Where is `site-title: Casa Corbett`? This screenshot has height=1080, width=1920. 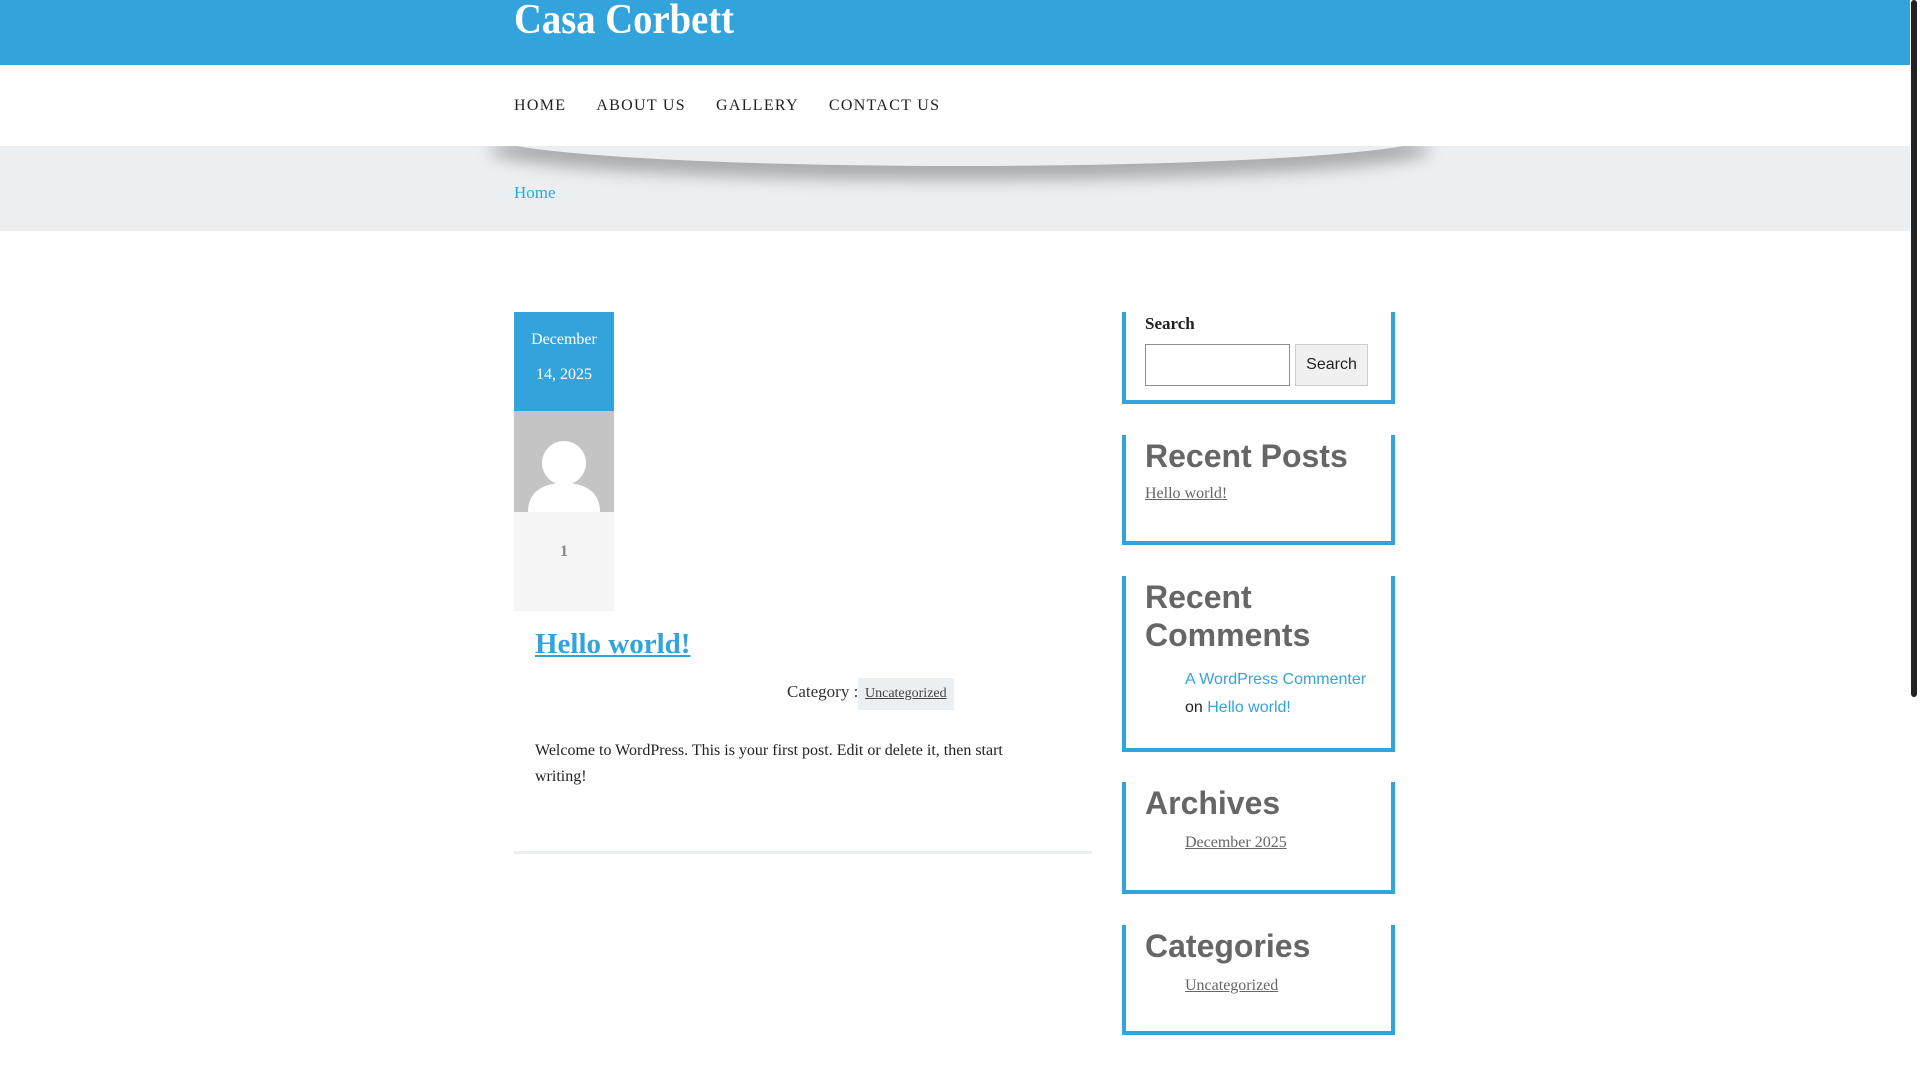
site-title: Casa Corbett is located at coordinates (624, 22).